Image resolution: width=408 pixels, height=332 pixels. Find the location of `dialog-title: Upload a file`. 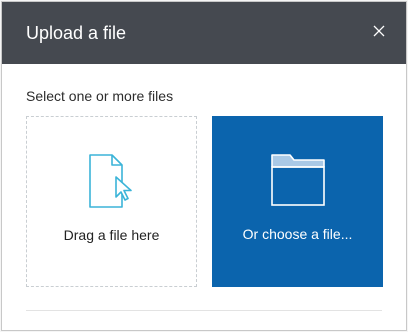

dialog-title: Upload a file is located at coordinates (76, 33).